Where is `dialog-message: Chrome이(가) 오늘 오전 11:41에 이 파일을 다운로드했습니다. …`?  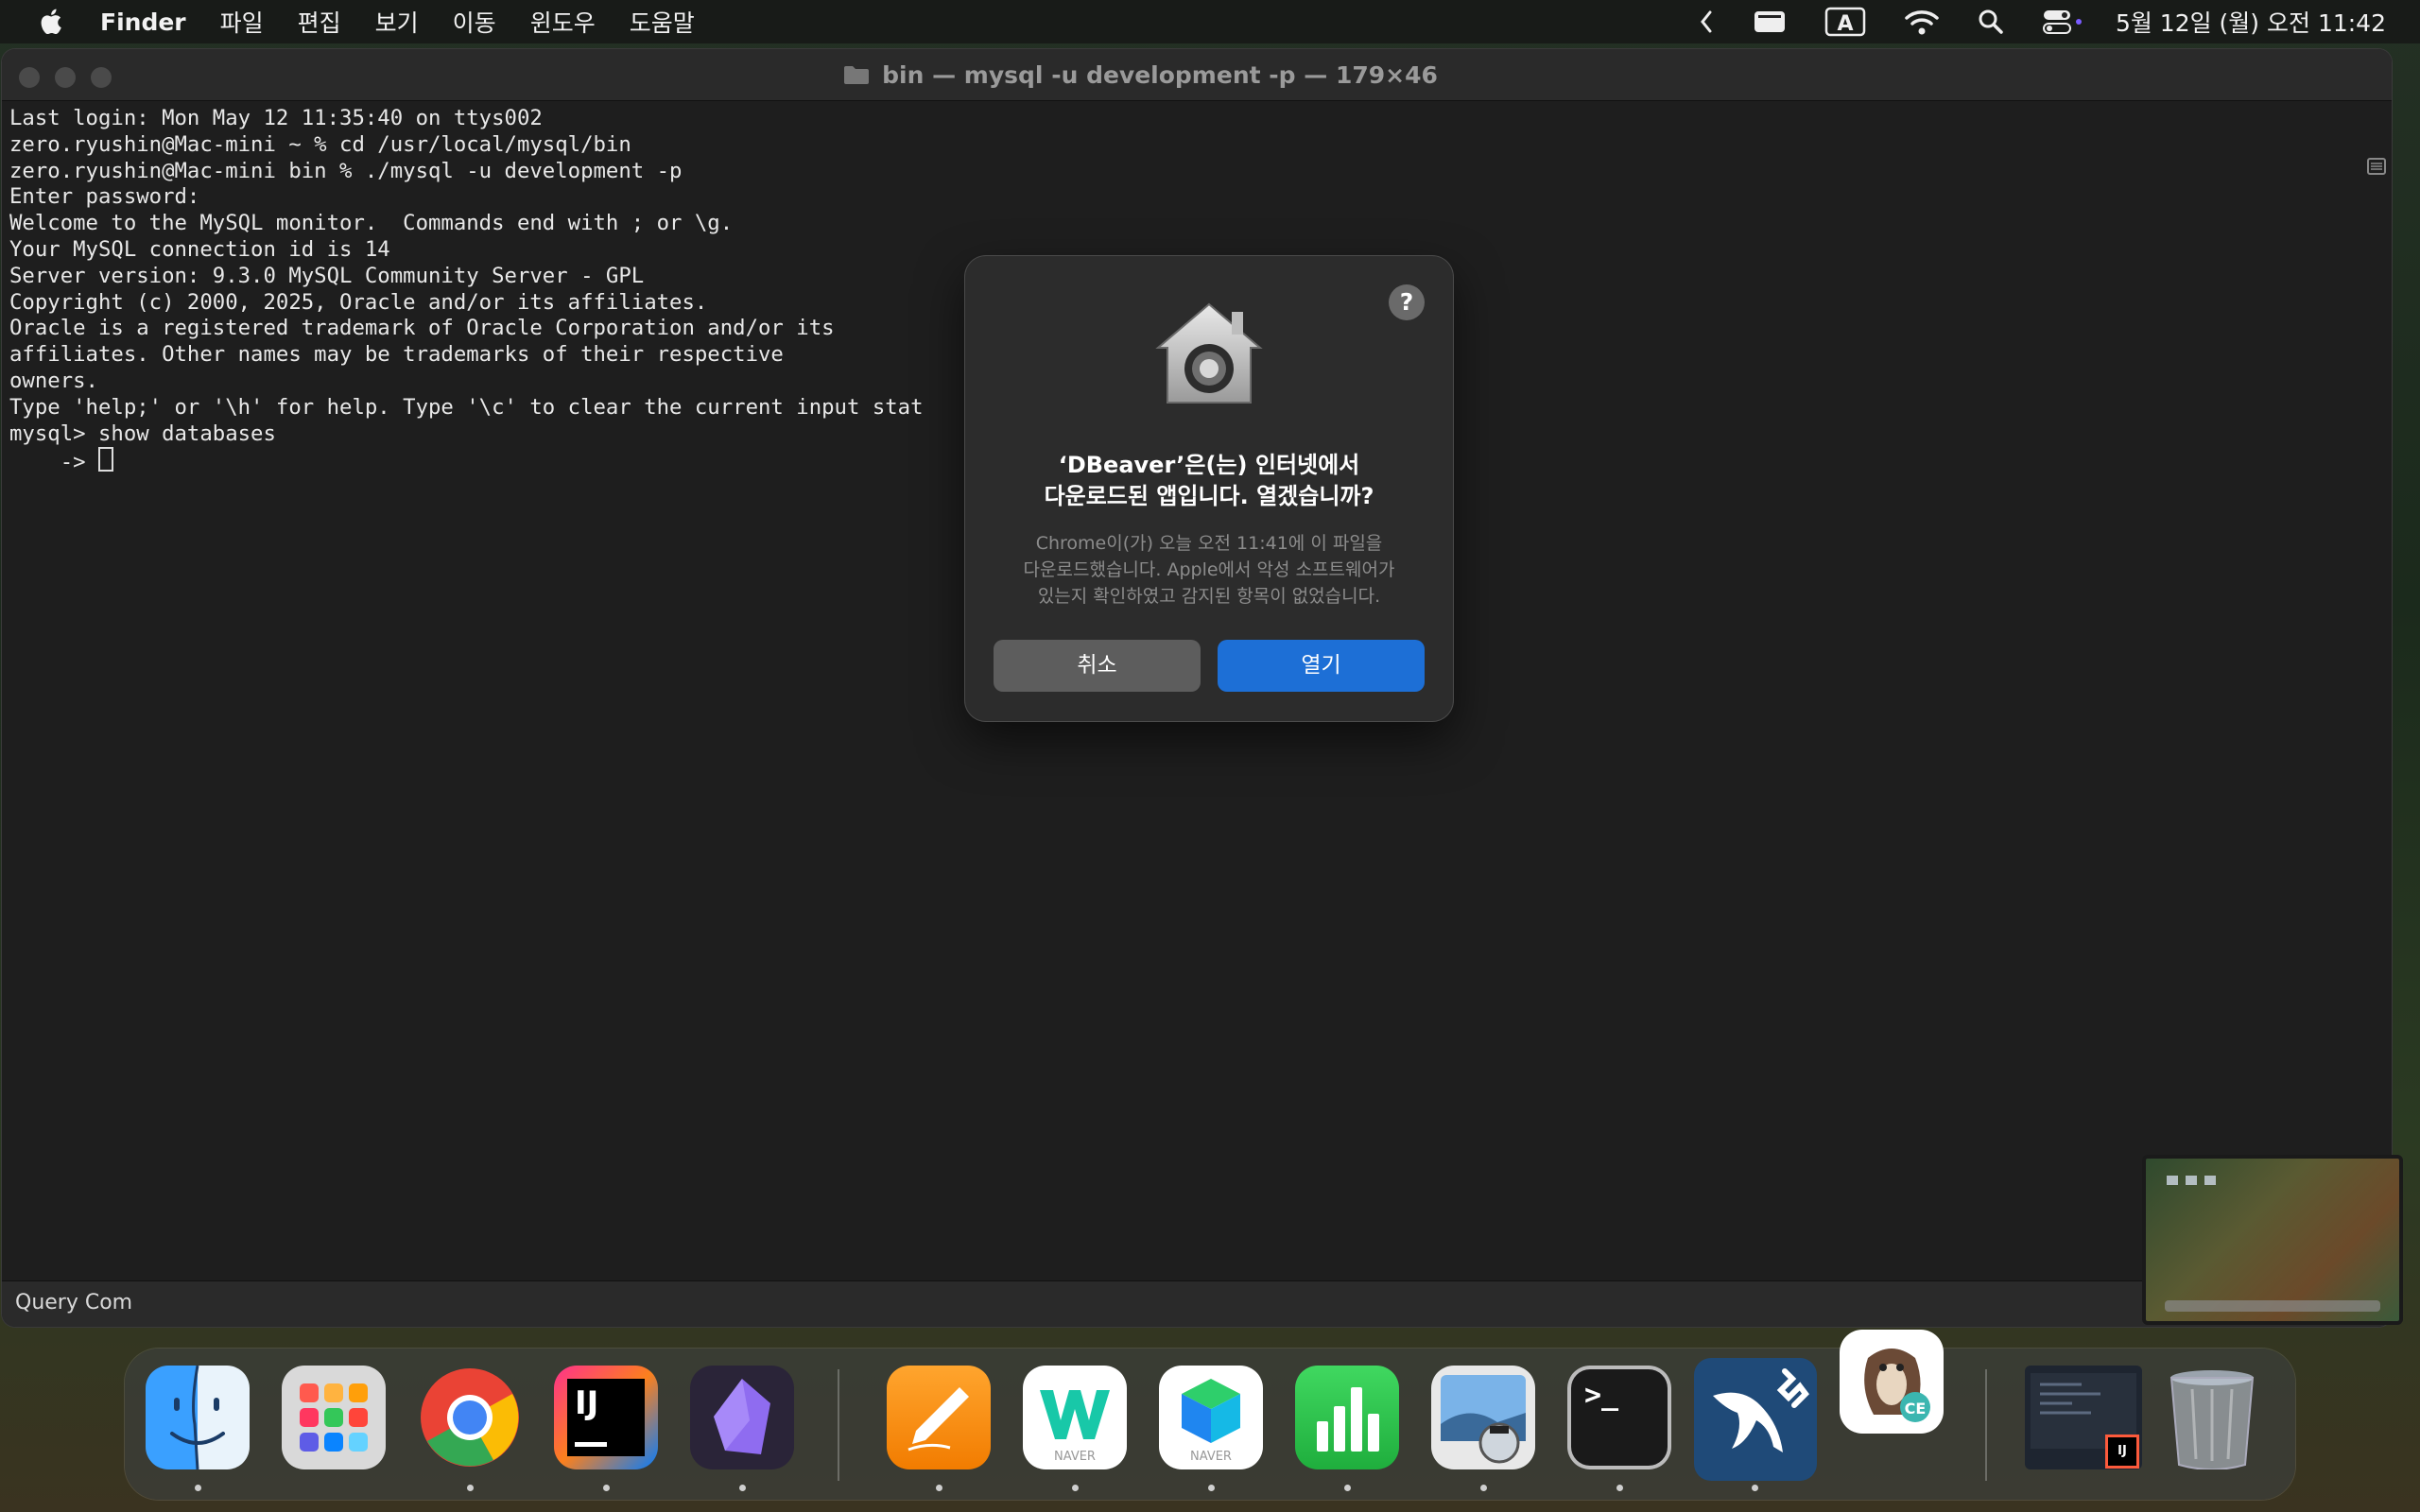 dialog-message: Chrome이(가) 오늘 오전 11:41에 이 파일을 다운로드했습니다. … is located at coordinates (1210, 570).